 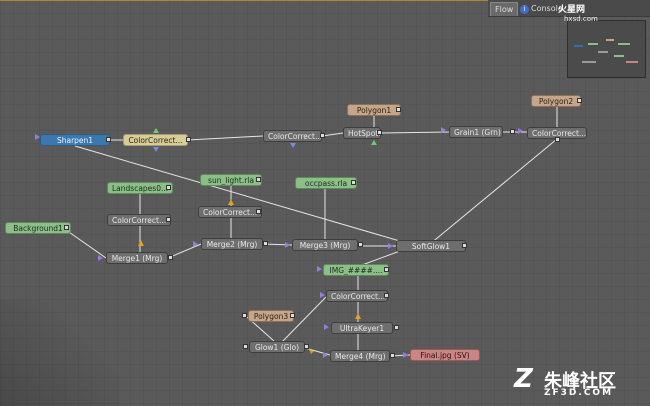 What do you see at coordinates (325, 245) in the screenshot?
I see `node-merge3: Merge3 (Mrg)` at bounding box center [325, 245].